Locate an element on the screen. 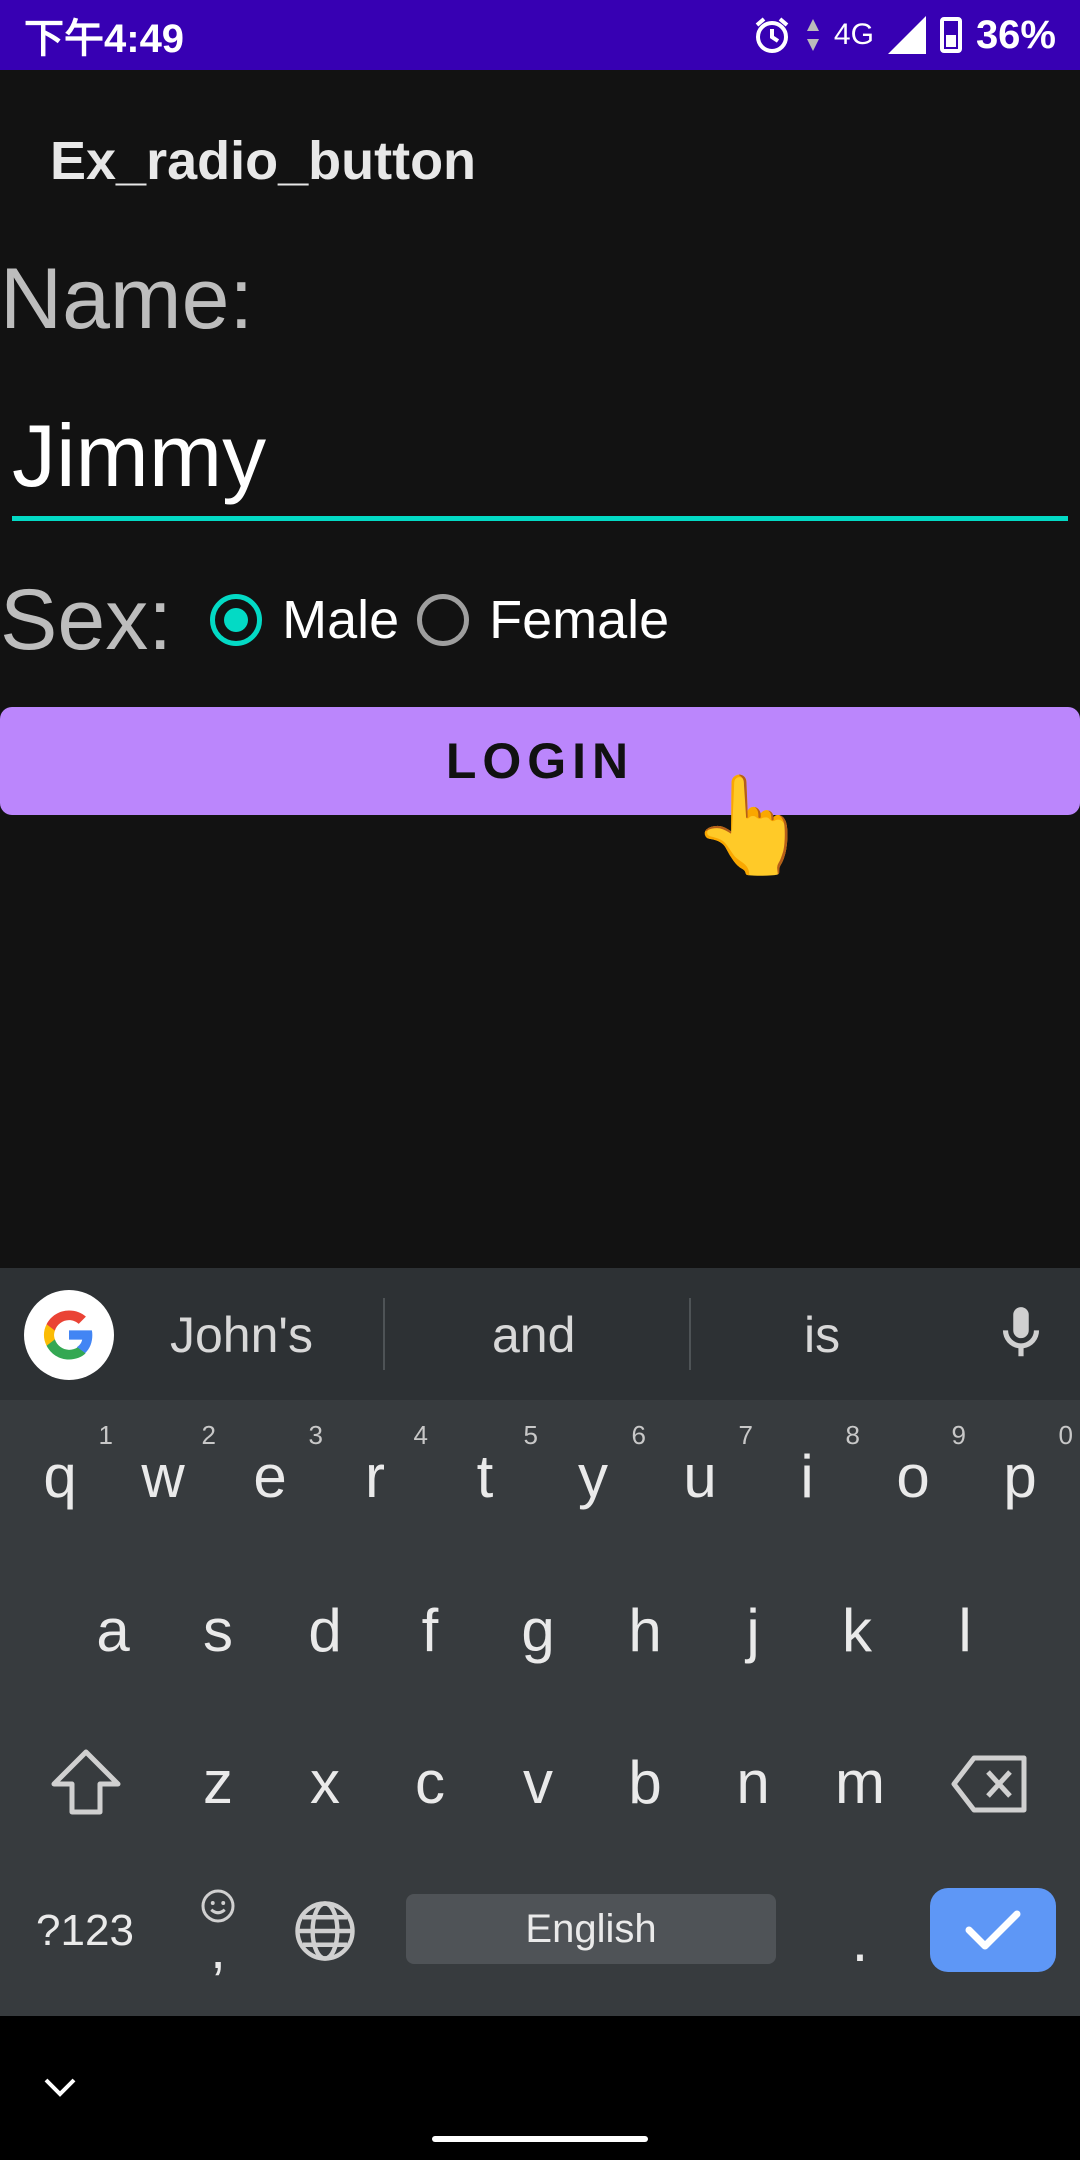 The height and width of the screenshot is (2160, 1080). key-b: b is located at coordinates (645, 1782).